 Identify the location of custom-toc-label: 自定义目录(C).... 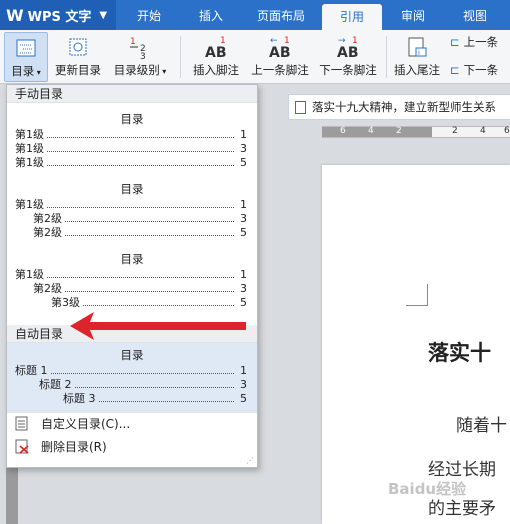
(86, 423).